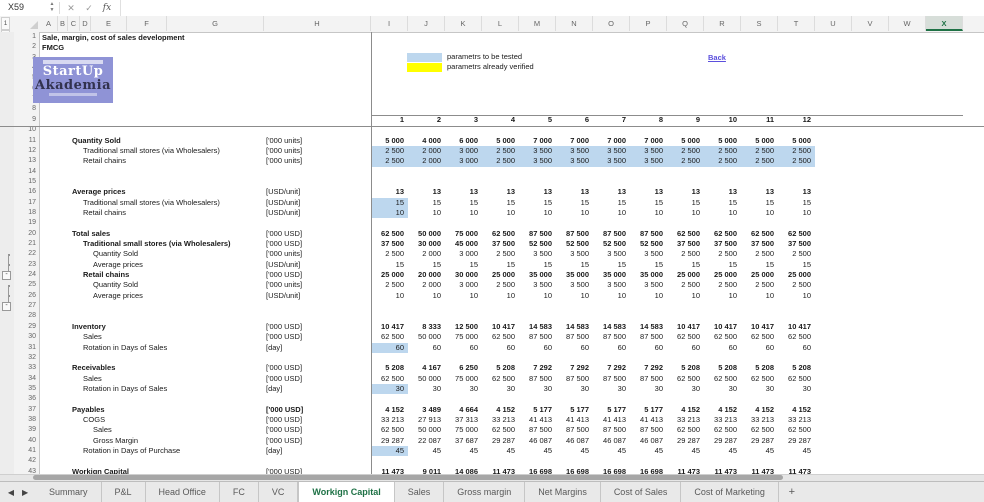  What do you see at coordinates (641, 492) in the screenshot?
I see `sheet-tab-cost-of-sales: Cost of Sales` at bounding box center [641, 492].